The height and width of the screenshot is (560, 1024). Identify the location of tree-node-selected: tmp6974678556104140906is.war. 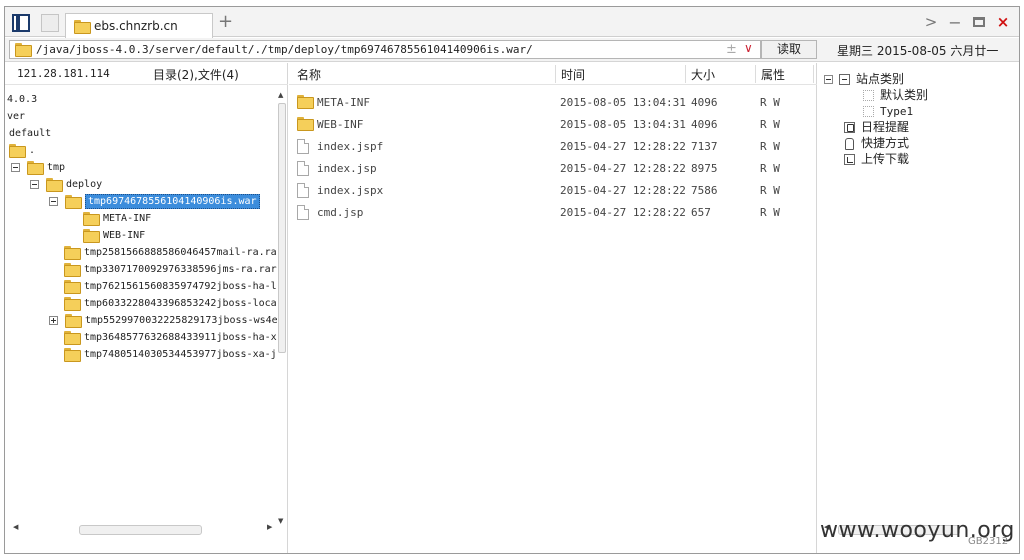
(154, 201).